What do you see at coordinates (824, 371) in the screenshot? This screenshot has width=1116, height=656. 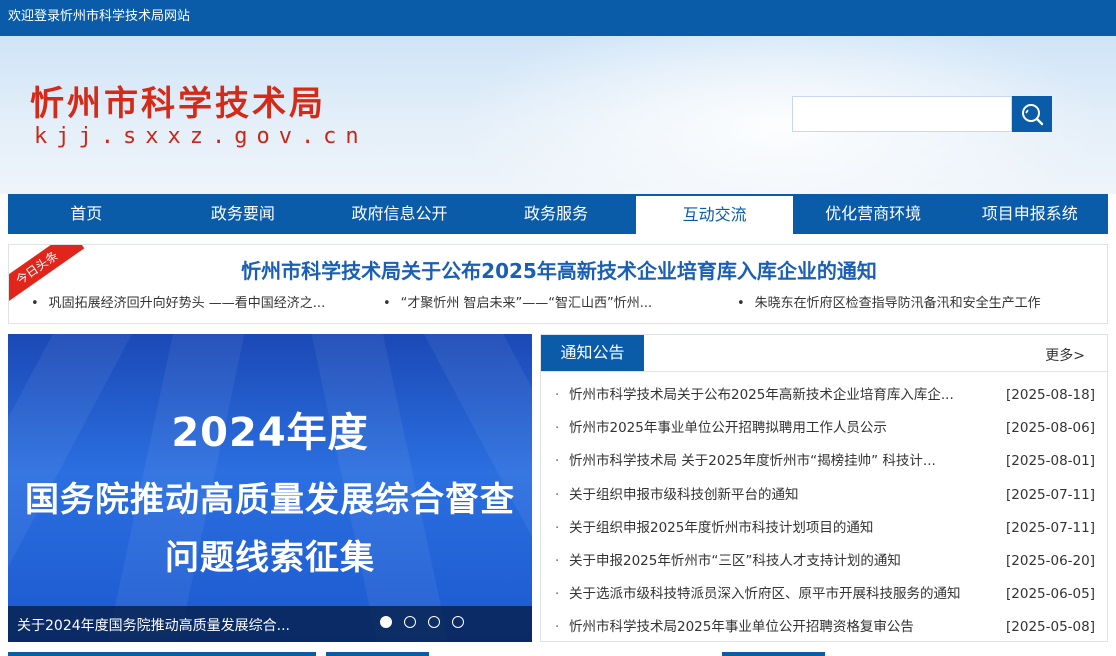 I see `notice-divider` at bounding box center [824, 371].